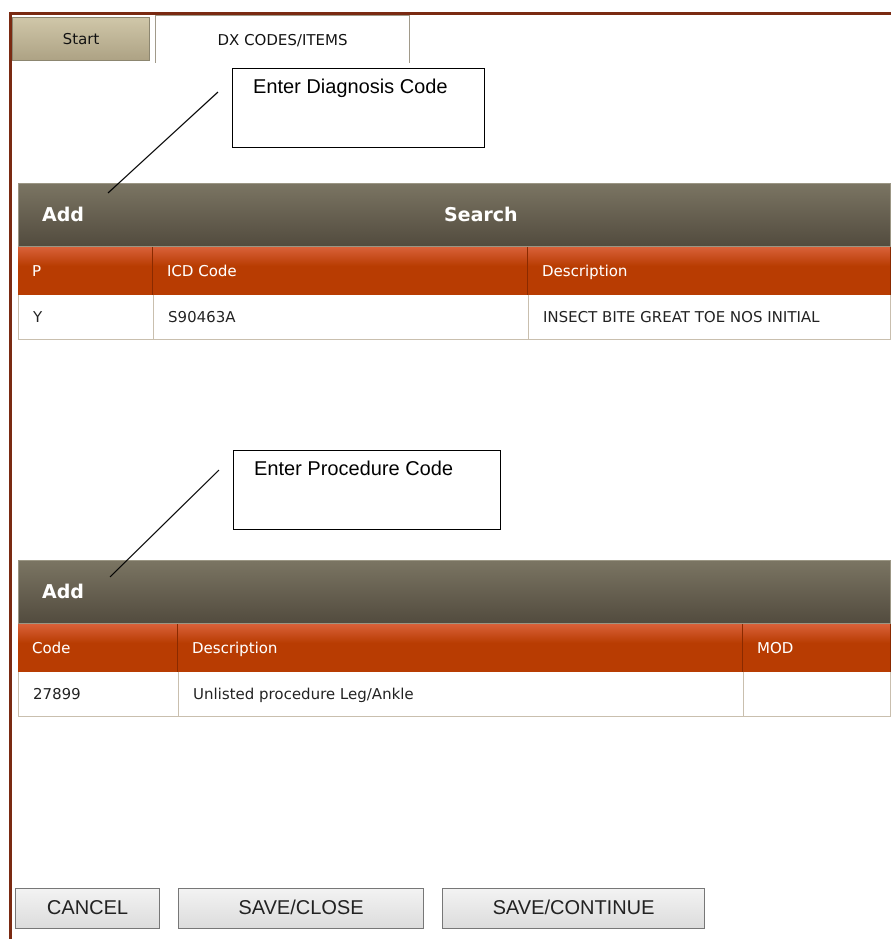 Image resolution: width=891 pixels, height=942 pixels. I want to click on table-cell: Y, so click(86, 317).